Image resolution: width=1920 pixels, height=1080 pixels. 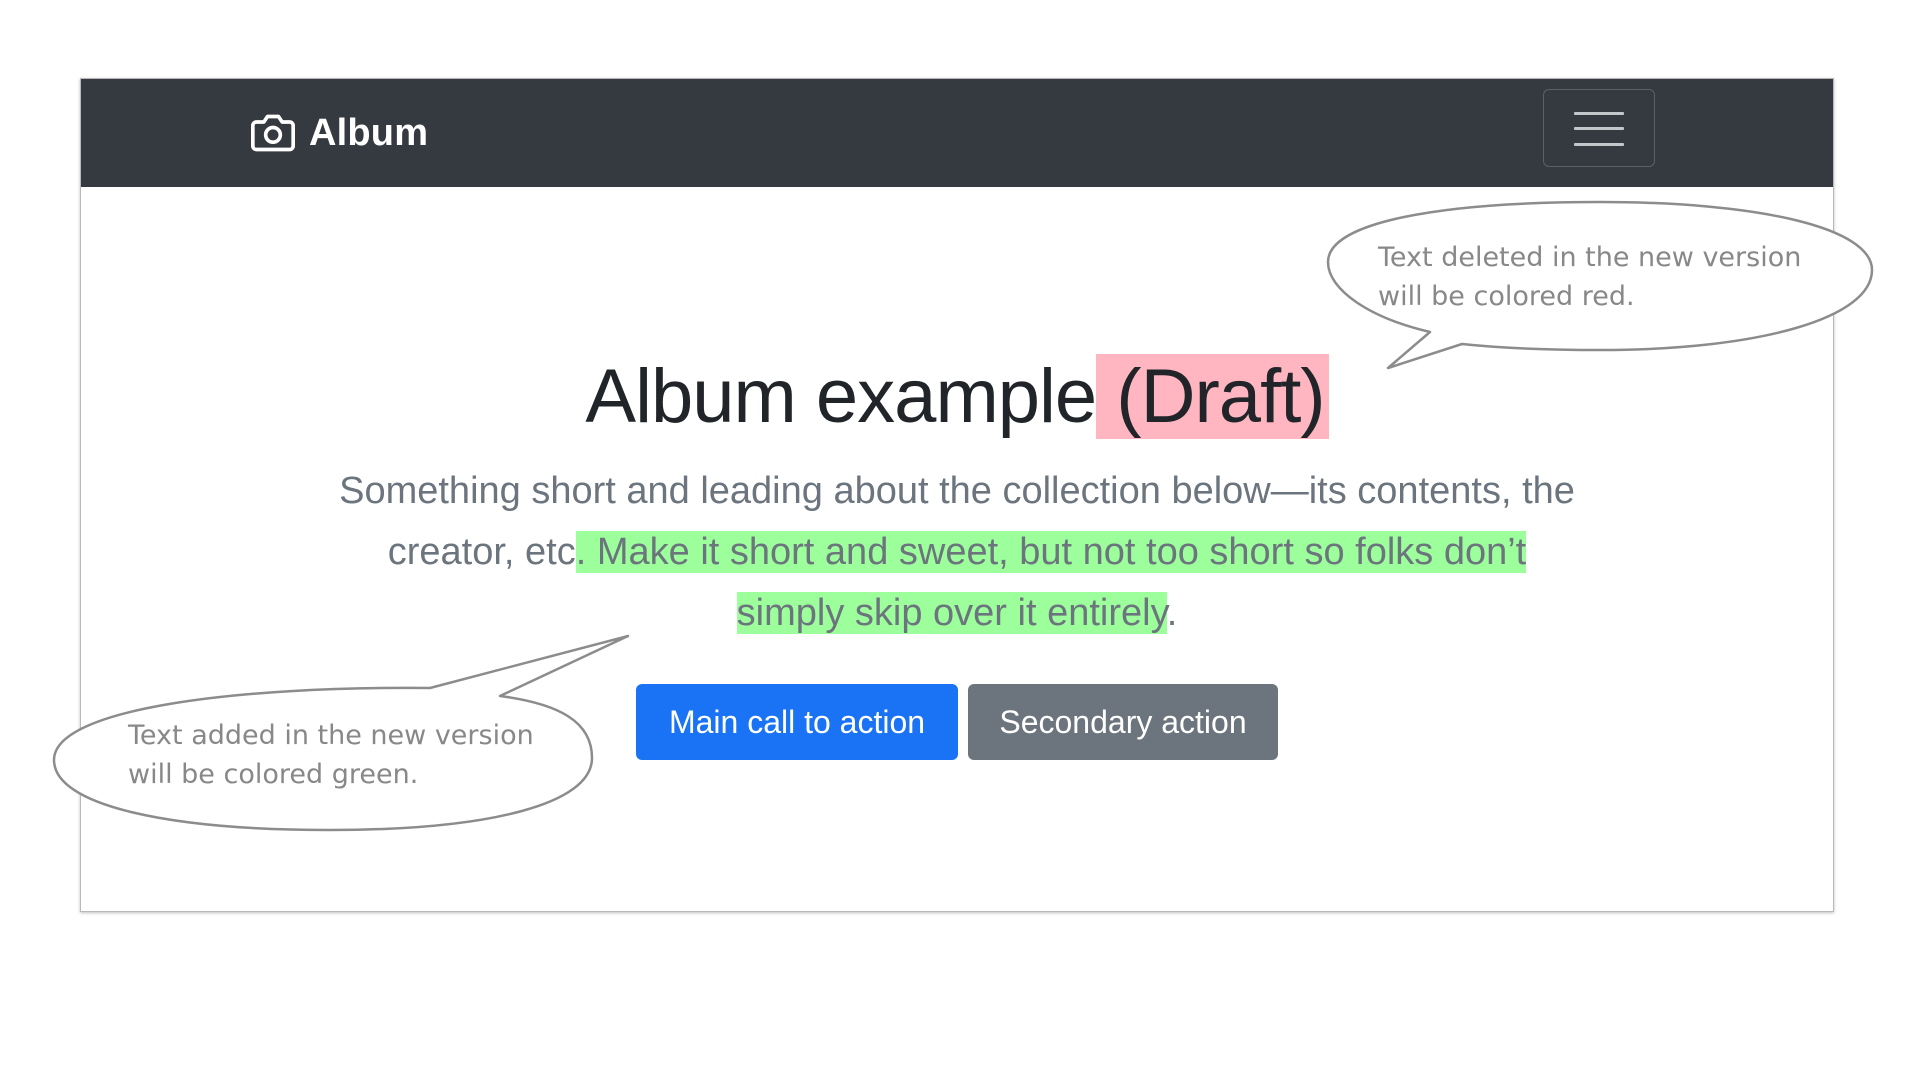 What do you see at coordinates (1506, 296) in the screenshot?
I see `deleted-note-line: will be colored red.` at bounding box center [1506, 296].